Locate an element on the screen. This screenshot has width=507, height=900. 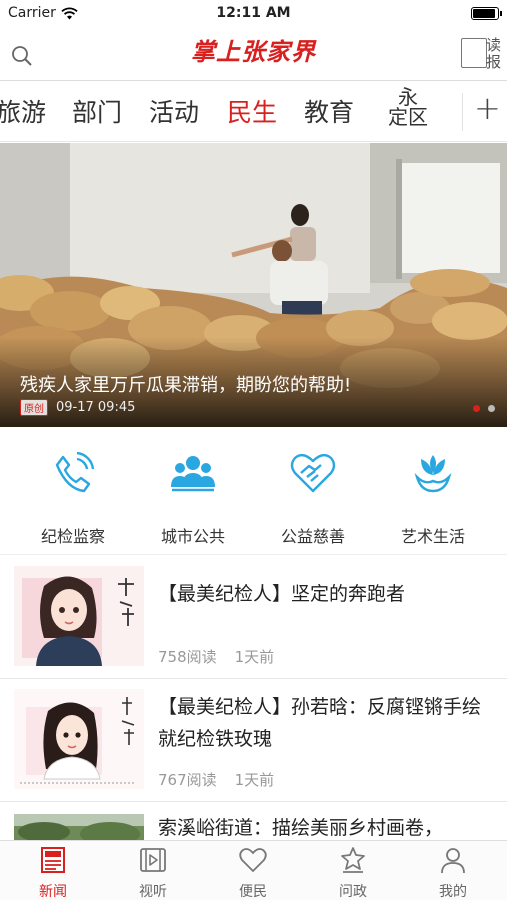
nav-news: 新闻 is located at coordinates (53, 872).